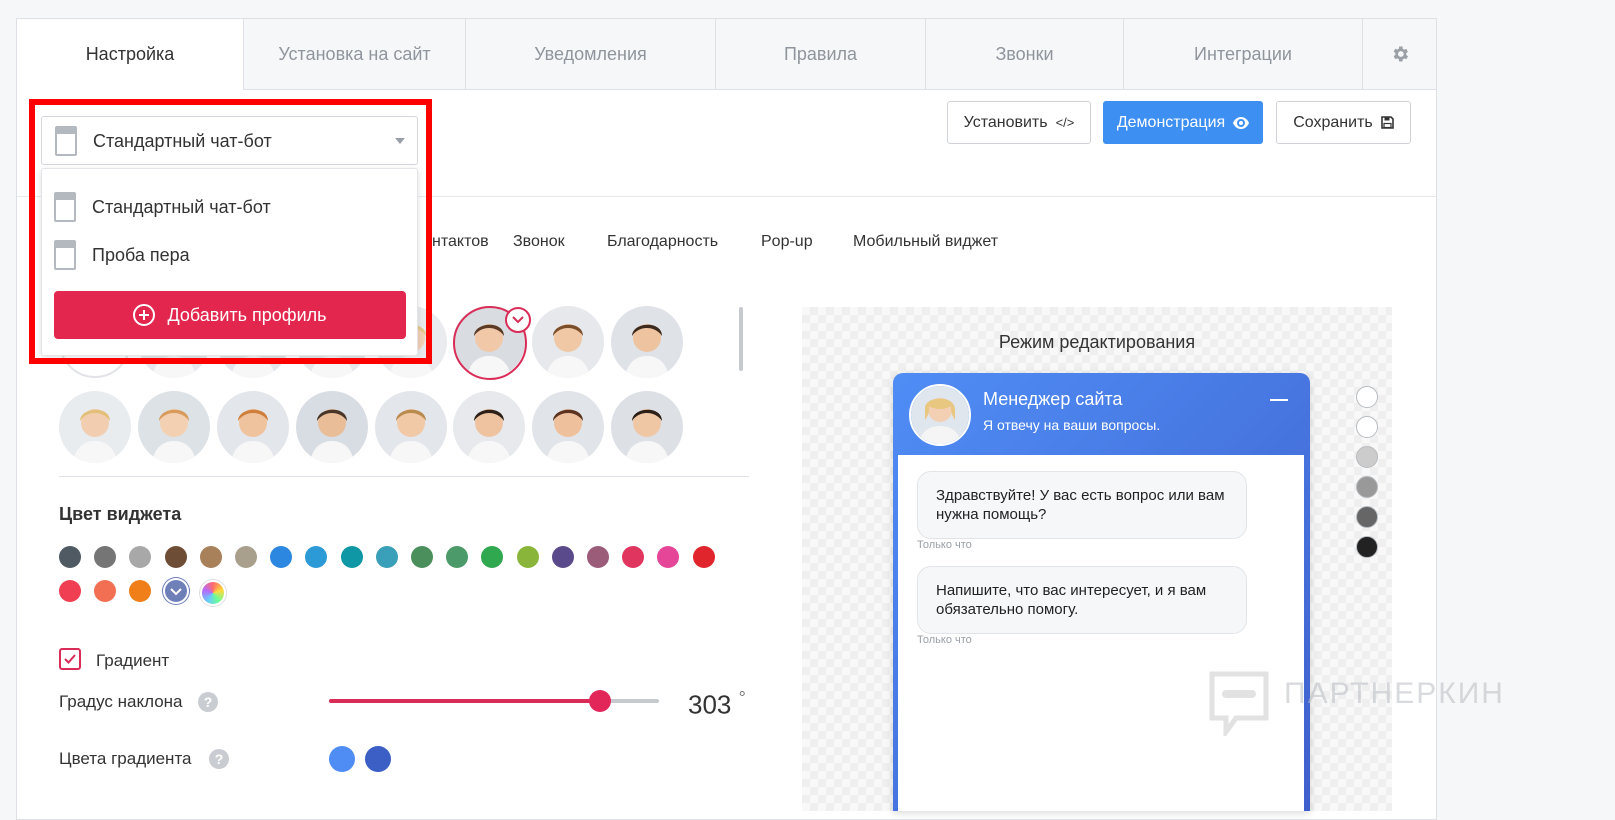 This screenshot has width=1615, height=820. What do you see at coordinates (539, 242) in the screenshot?
I see `subtab-call: Звонок` at bounding box center [539, 242].